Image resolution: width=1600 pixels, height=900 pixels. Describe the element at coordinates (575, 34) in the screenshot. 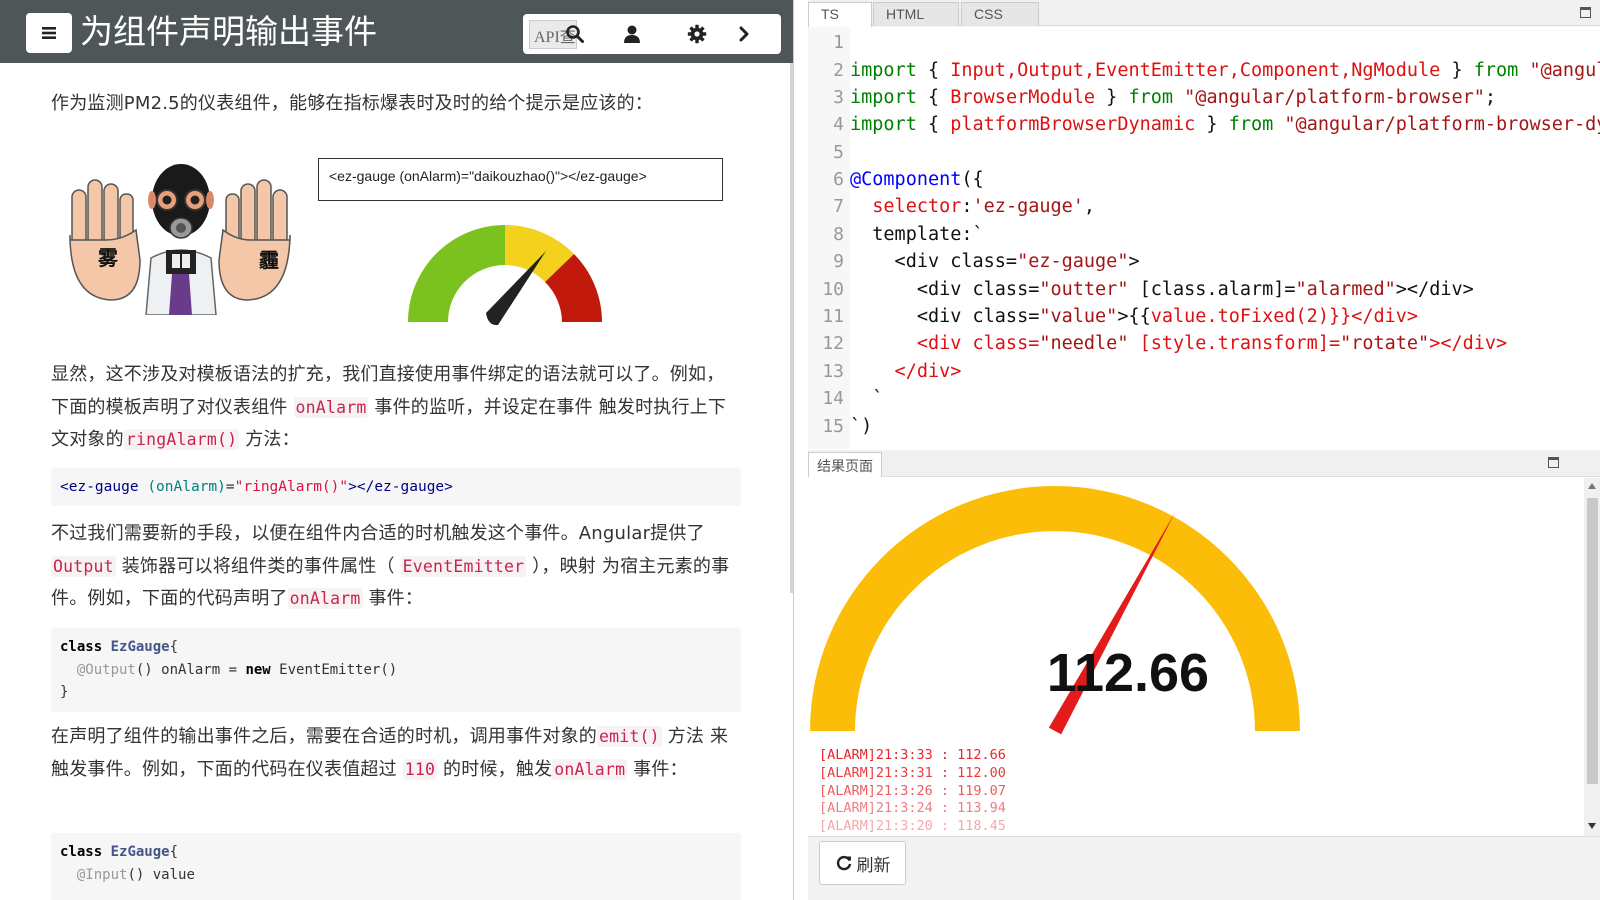

I see `search-icon` at that location.